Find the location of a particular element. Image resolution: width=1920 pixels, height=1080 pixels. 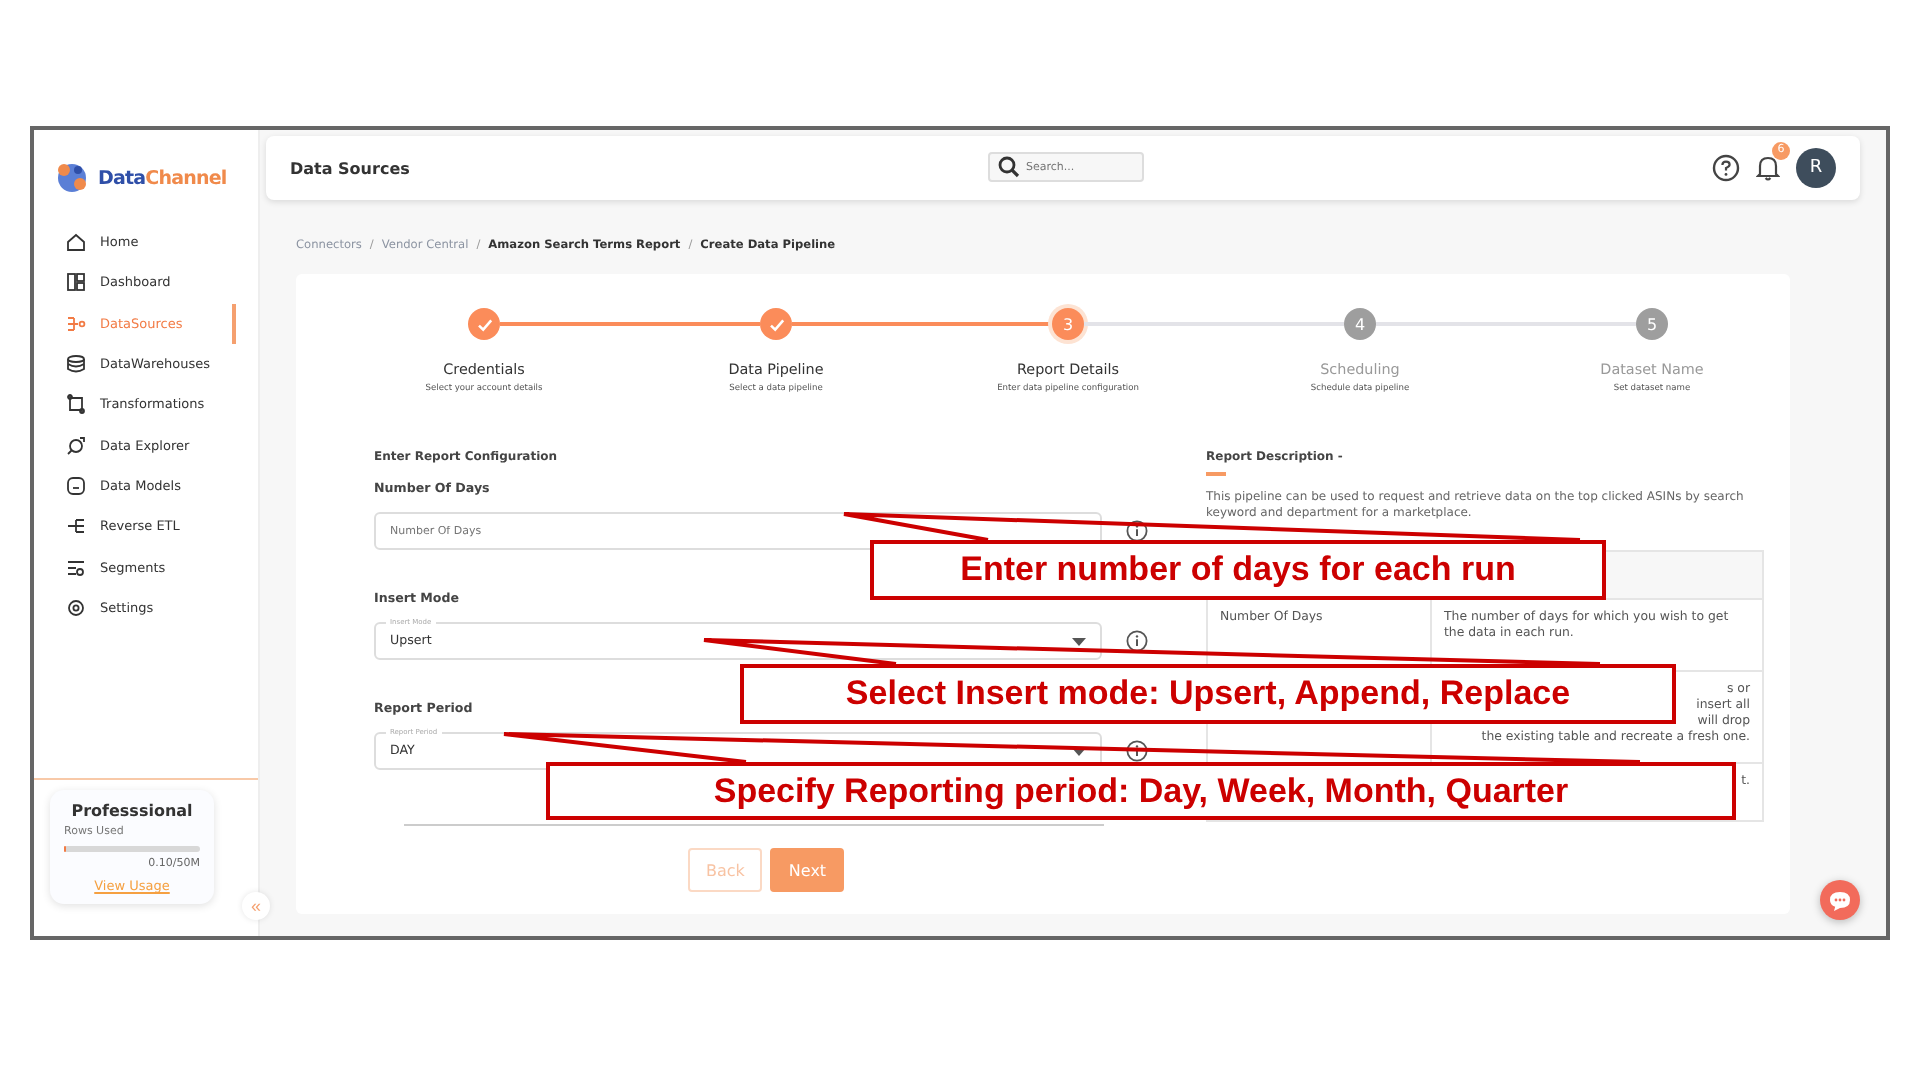

database-icon is located at coordinates (76, 364).